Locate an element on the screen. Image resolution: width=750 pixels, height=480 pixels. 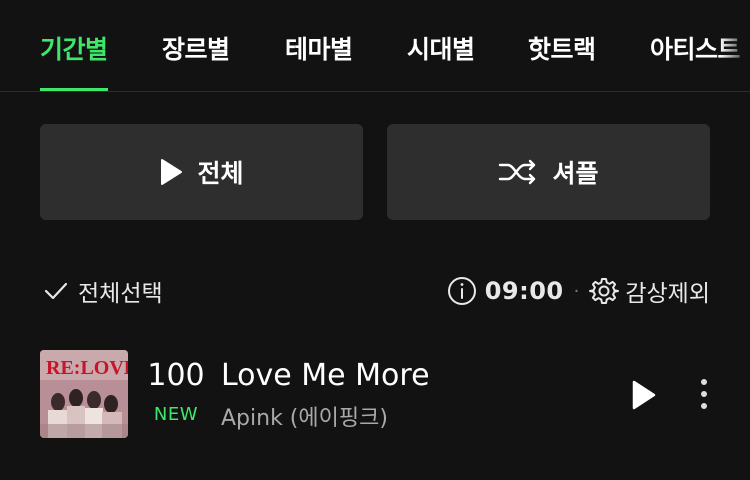
active-tab-indicator is located at coordinates (74, 89).